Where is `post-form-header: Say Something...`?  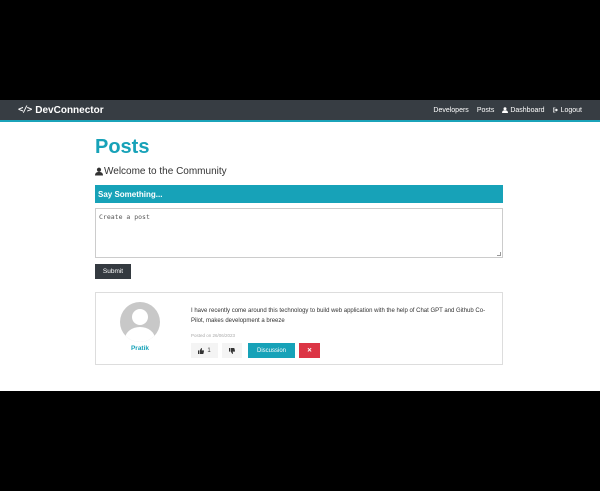 post-form-header: Say Something... is located at coordinates (299, 194).